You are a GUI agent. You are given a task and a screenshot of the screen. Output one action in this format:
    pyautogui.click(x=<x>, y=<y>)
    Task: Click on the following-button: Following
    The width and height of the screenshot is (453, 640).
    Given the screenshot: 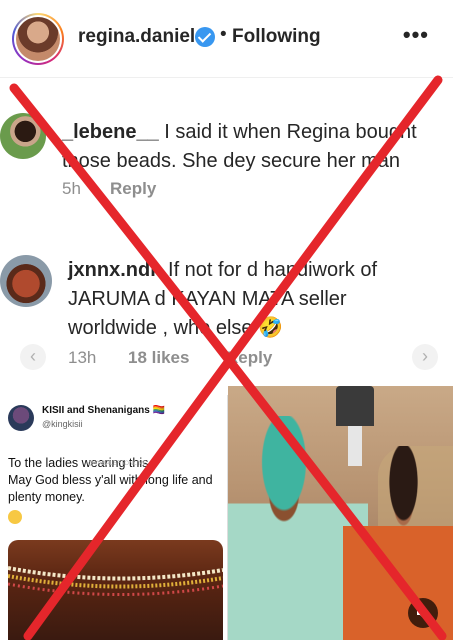 What is the action you would take?
    pyautogui.click(x=276, y=37)
    